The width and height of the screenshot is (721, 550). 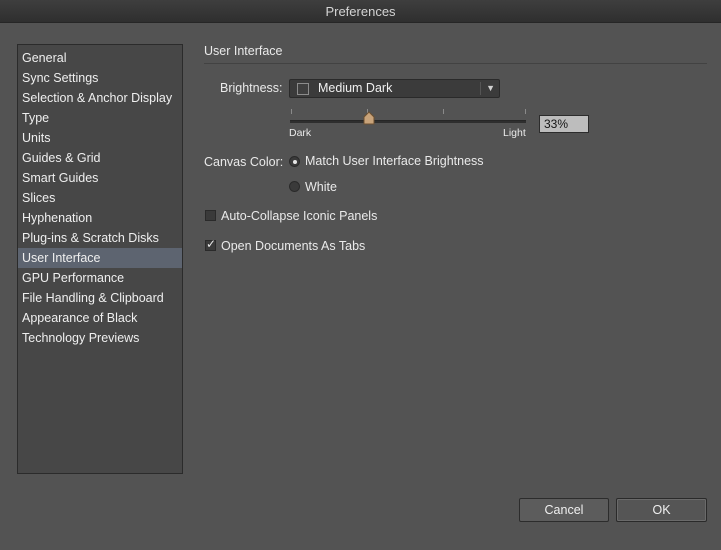 I want to click on sidebar-item-slices: Slices, so click(x=100, y=198).